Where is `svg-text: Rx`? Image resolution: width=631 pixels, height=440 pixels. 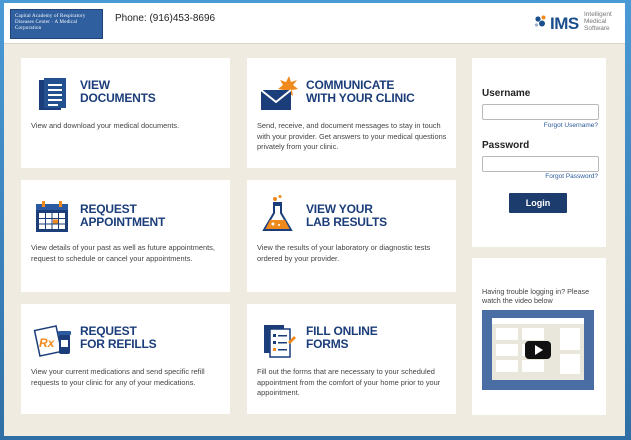
svg-text: Rx is located at coordinates (47, 343).